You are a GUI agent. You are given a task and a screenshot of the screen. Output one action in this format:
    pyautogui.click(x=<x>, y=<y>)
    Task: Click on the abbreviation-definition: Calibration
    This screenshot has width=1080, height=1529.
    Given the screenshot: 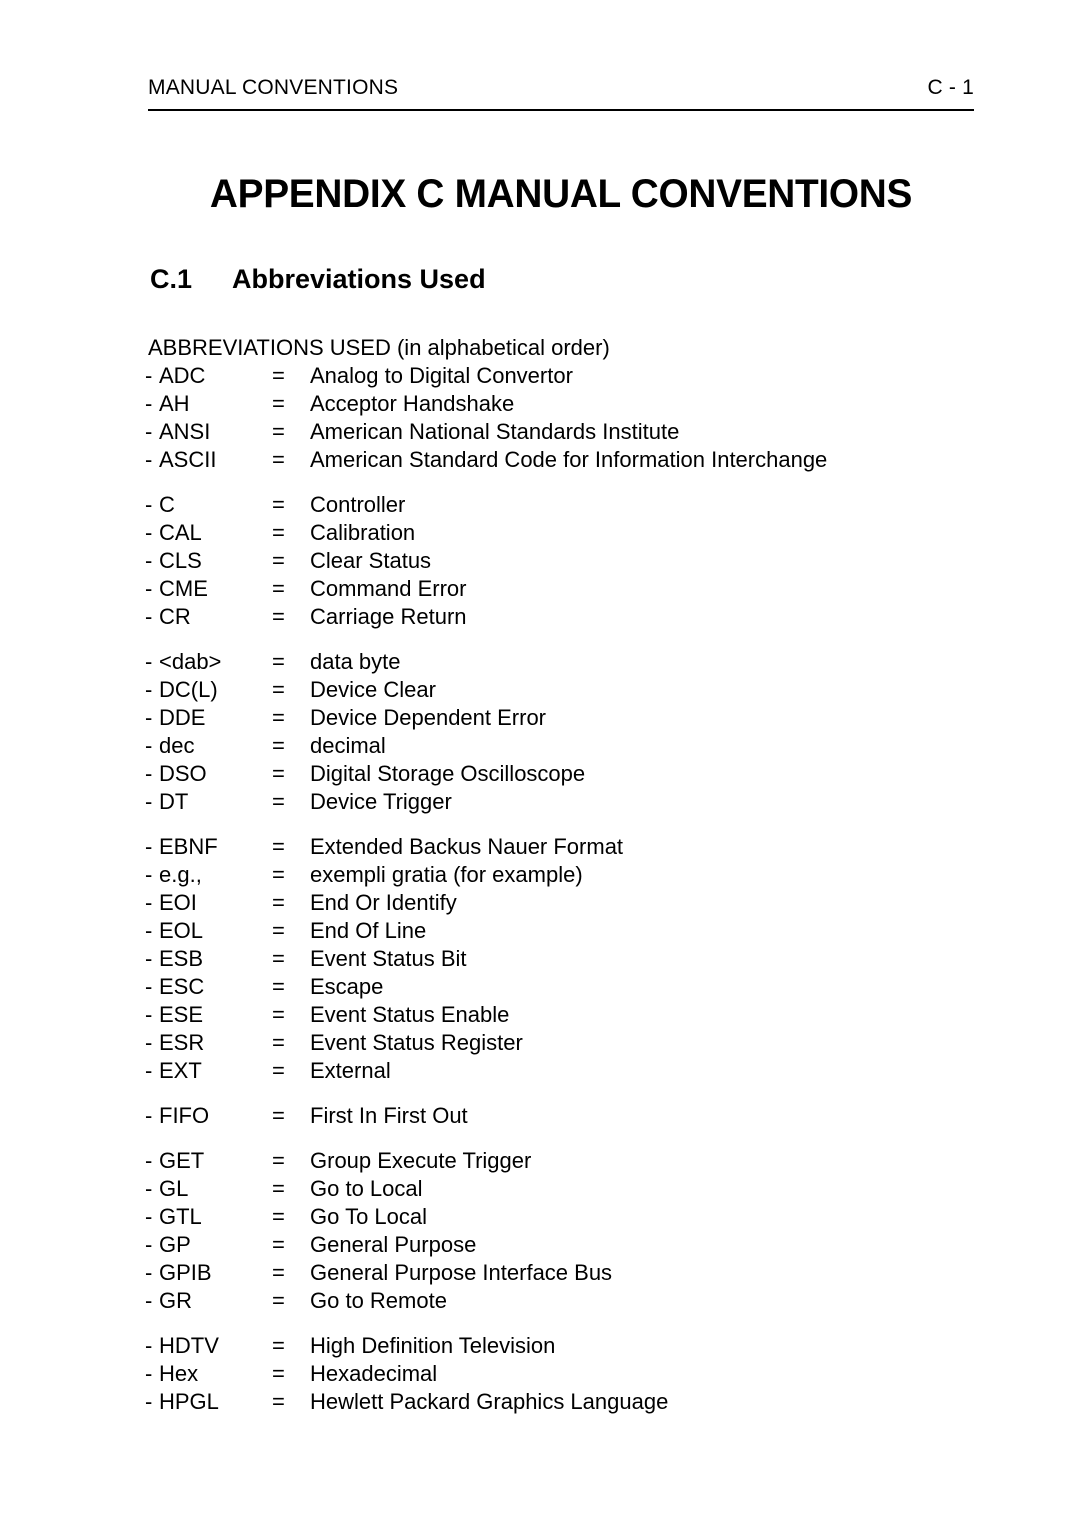 What is the action you would take?
    pyautogui.click(x=363, y=532)
    